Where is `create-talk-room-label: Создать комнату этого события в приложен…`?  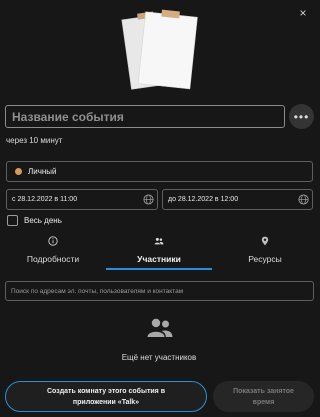
create-talk-room-label: Создать комнату этого события в приложен… is located at coordinates (106, 396).